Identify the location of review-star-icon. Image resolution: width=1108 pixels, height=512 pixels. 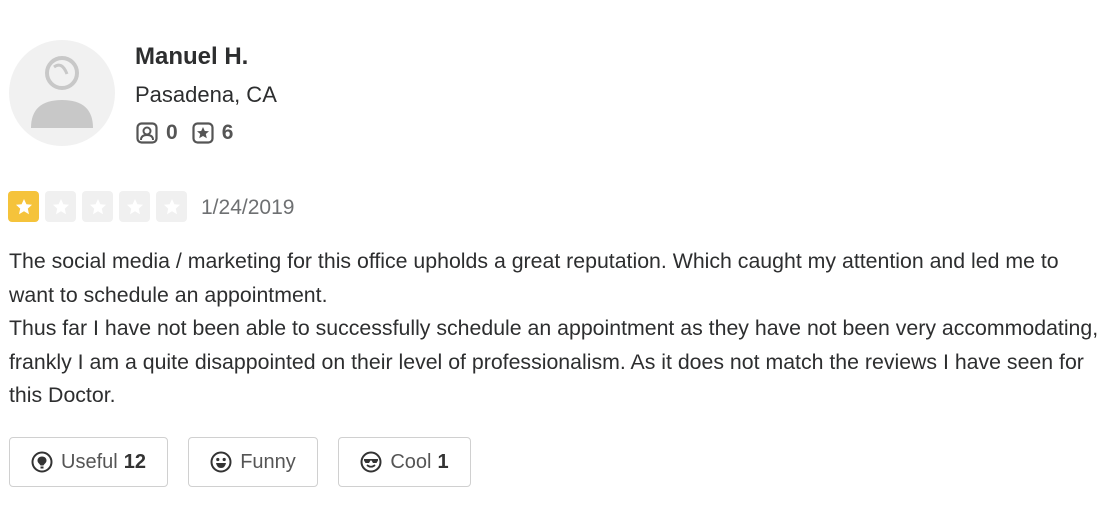
(203, 133).